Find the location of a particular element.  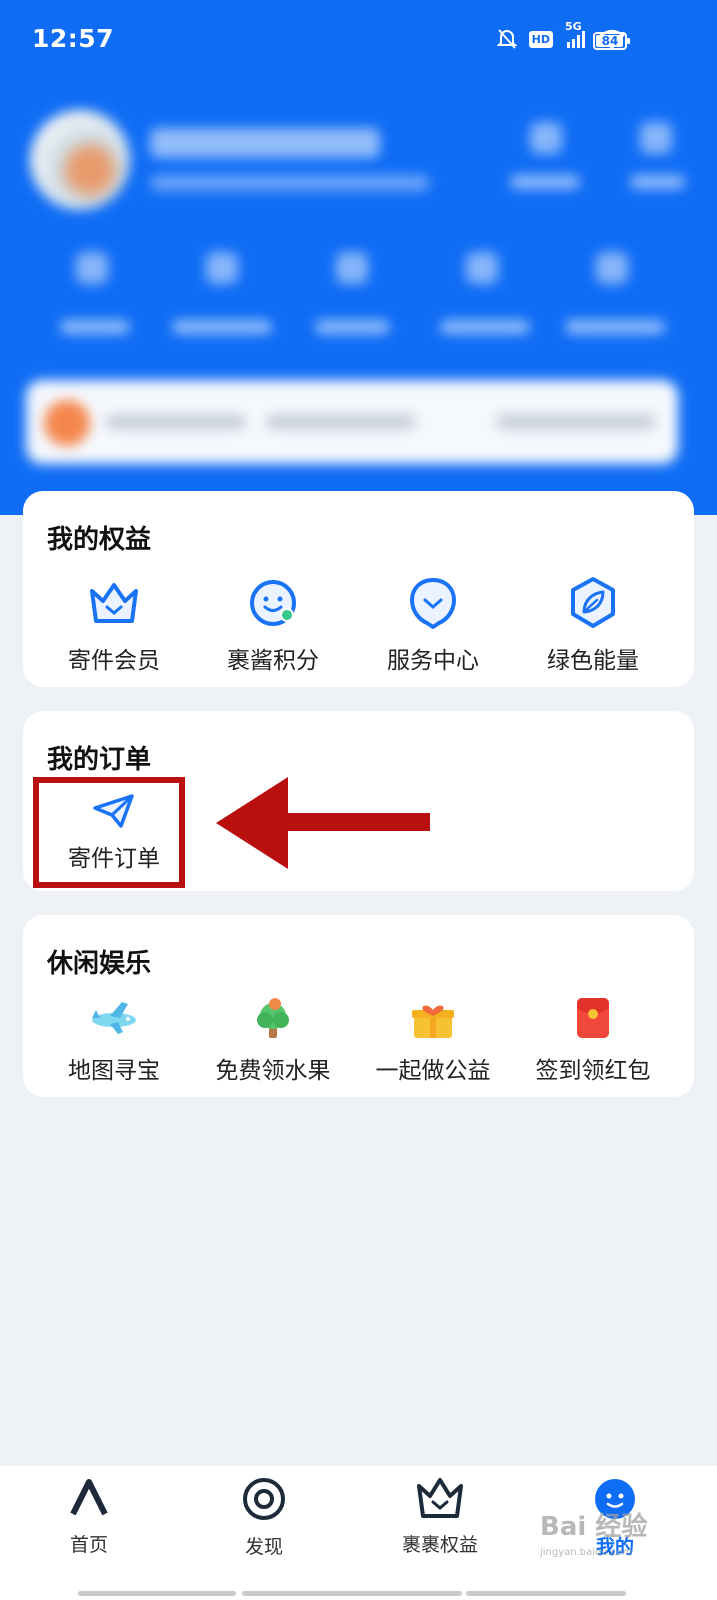

watermark-text: Bai 经验 is located at coordinates (594, 1527).